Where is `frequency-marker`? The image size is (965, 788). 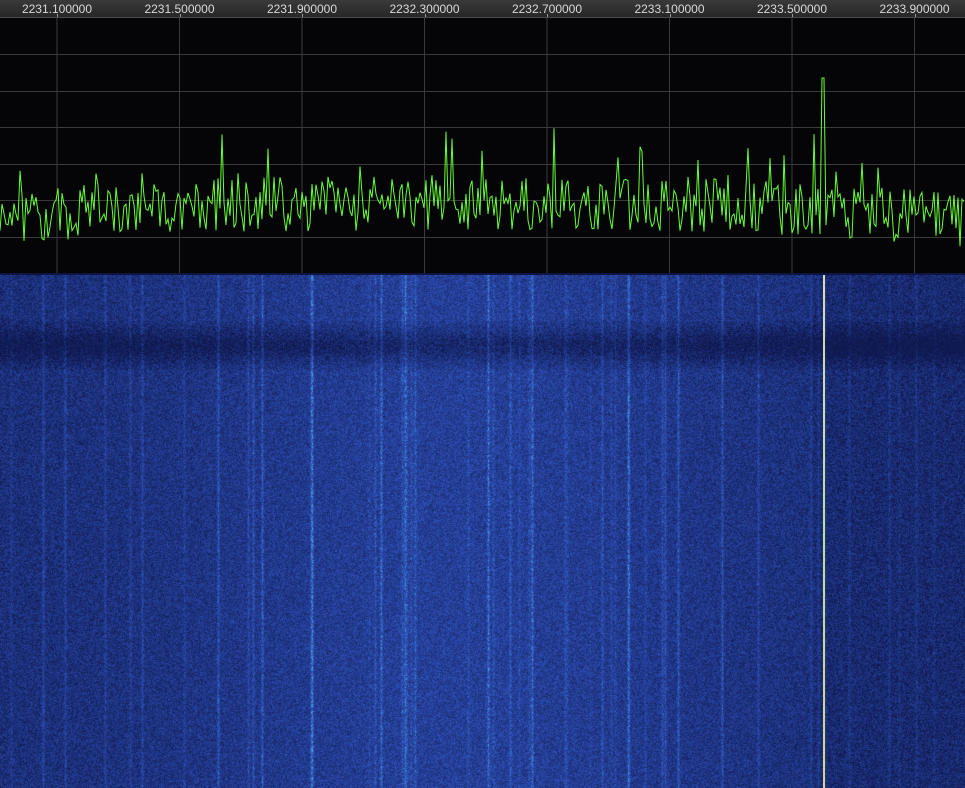 frequency-marker is located at coordinates (824, 531).